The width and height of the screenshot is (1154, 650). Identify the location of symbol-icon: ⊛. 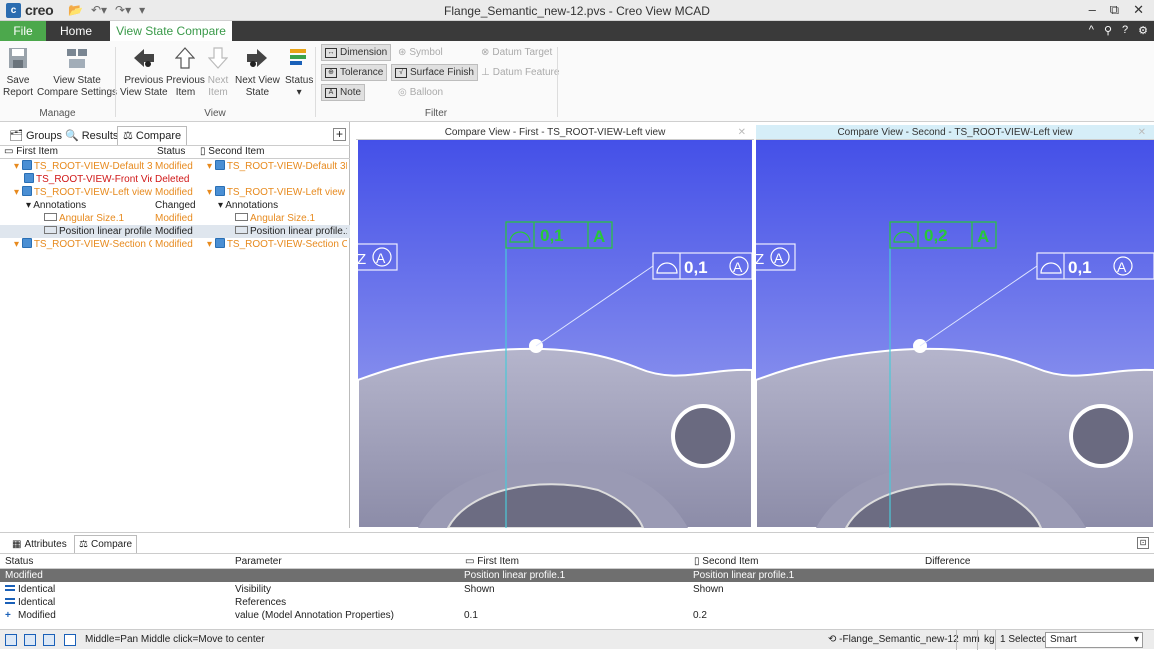
(402, 52).